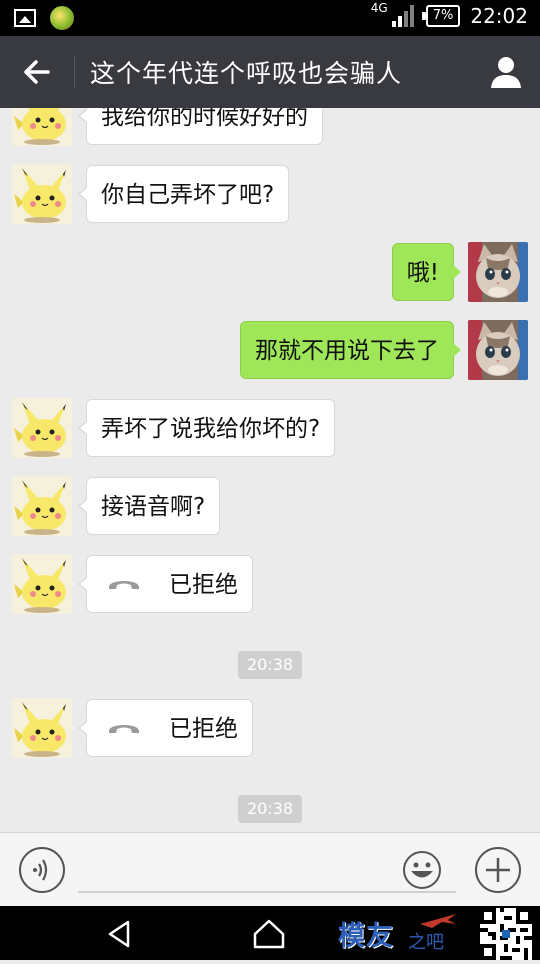 The height and width of the screenshot is (964, 540). I want to click on back-arrow-icon, so click(37, 72).